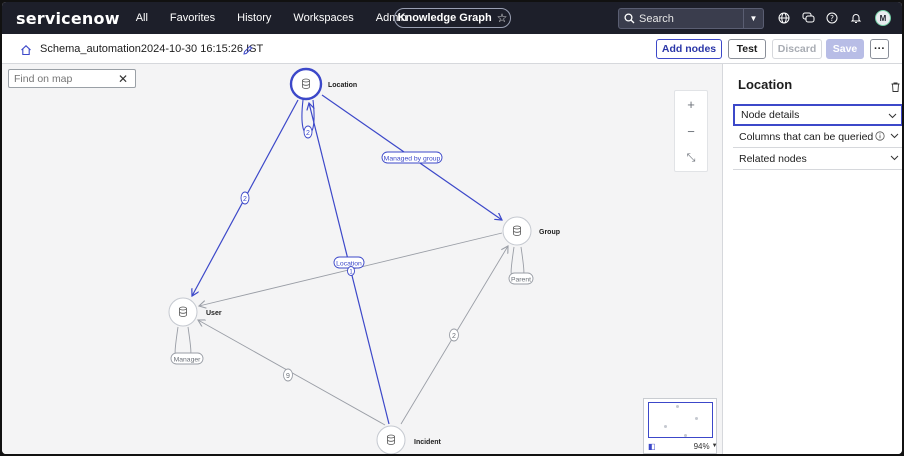  I want to click on star-icon: ☆, so click(502, 18).